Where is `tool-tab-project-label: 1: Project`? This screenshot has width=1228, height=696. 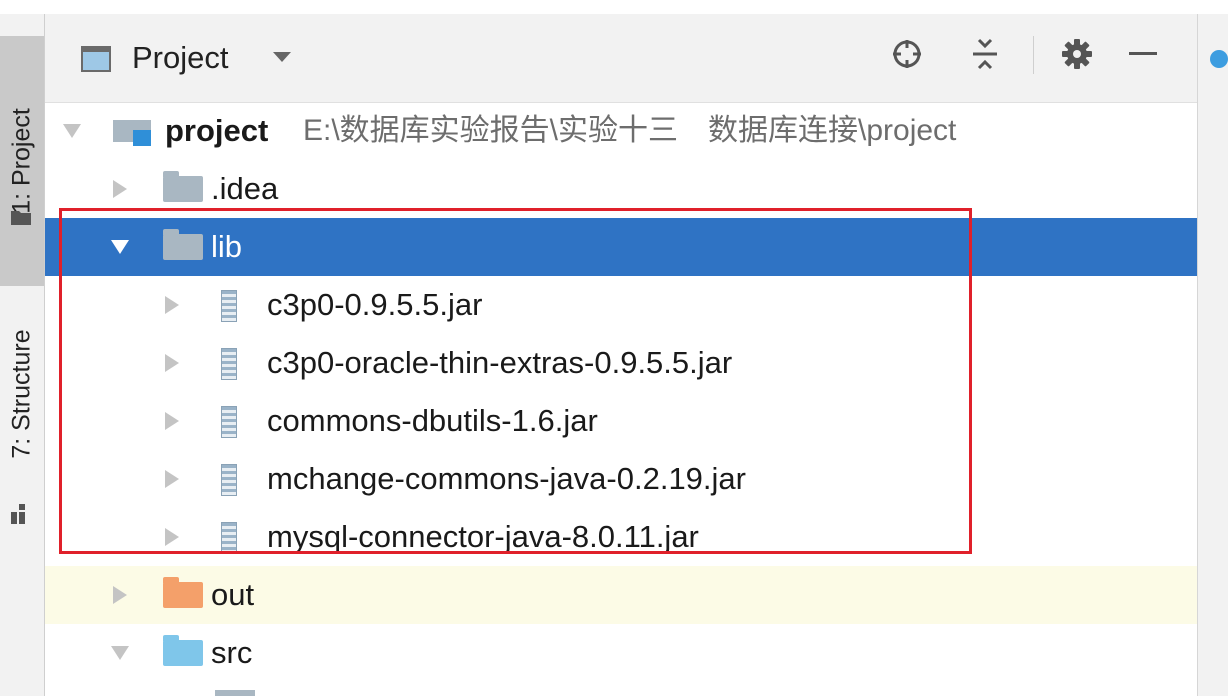
tool-tab-project-label: 1: Project is located at coordinates (21, 161).